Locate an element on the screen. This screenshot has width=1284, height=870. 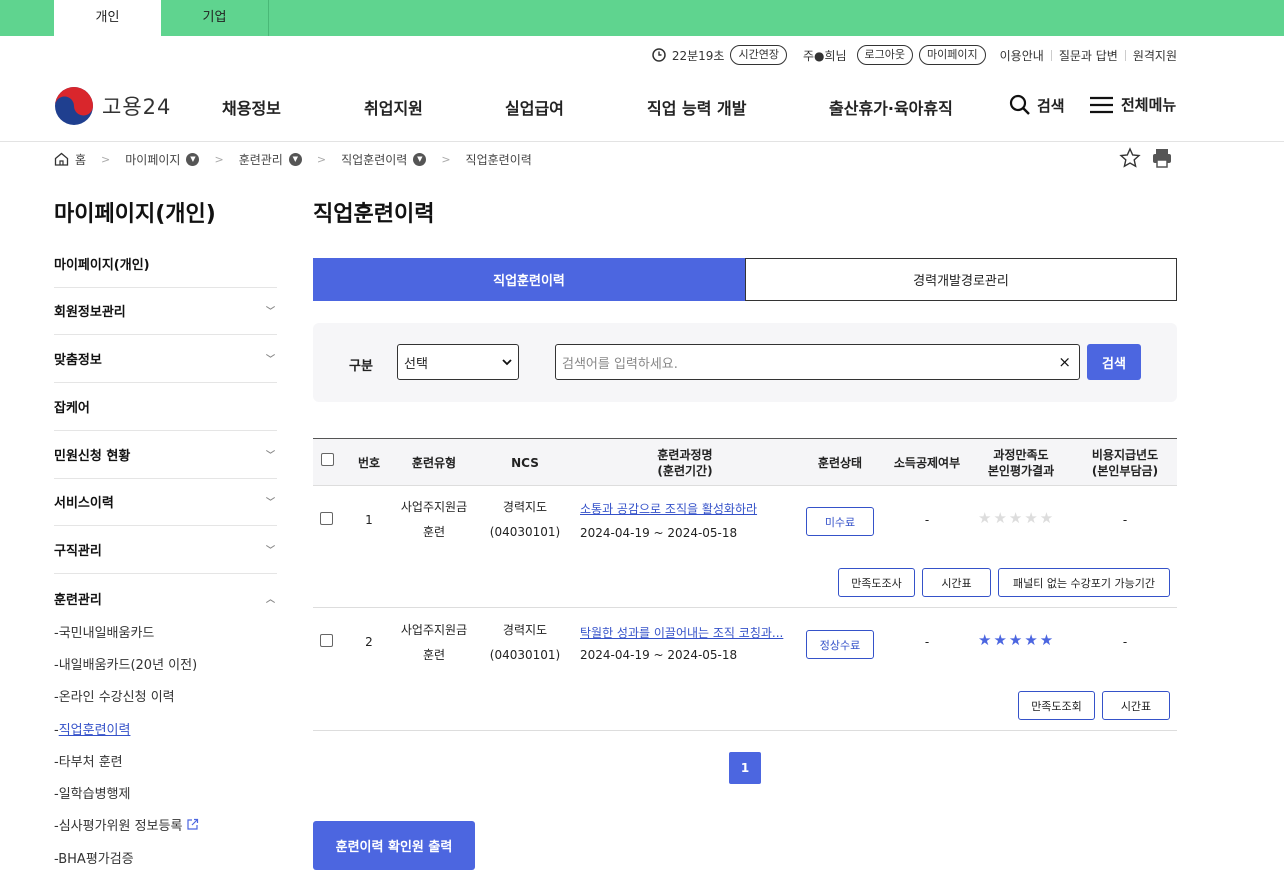
col-no: 번호 is located at coordinates (369, 462).